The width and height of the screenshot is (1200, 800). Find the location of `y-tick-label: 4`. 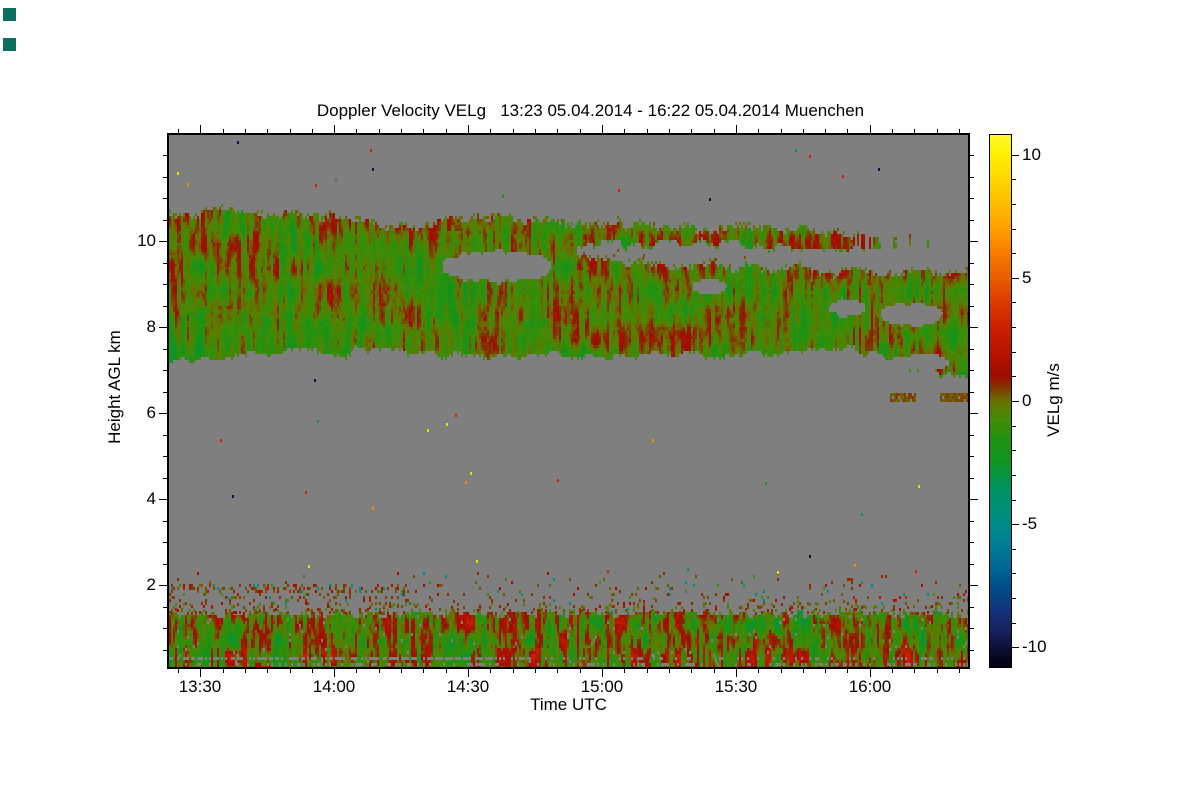

y-tick-label: 4 is located at coordinates (151, 498).